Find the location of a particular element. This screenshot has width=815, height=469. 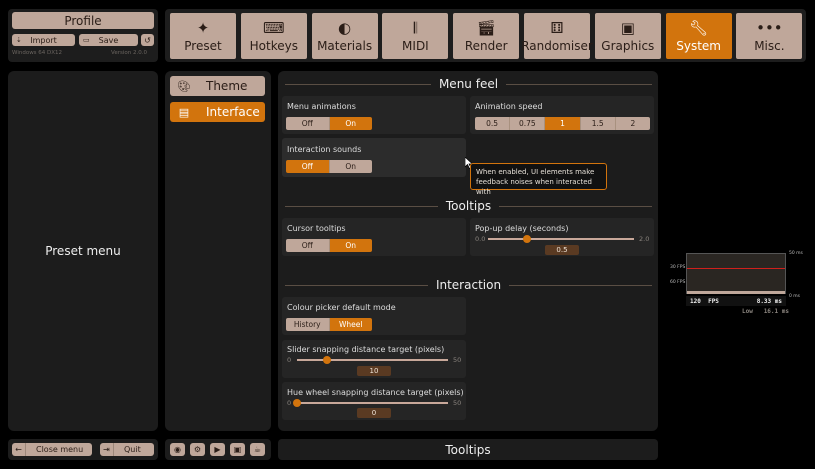

fps-readout: 120 FPS 8.33 ms is located at coordinates (736, 301).